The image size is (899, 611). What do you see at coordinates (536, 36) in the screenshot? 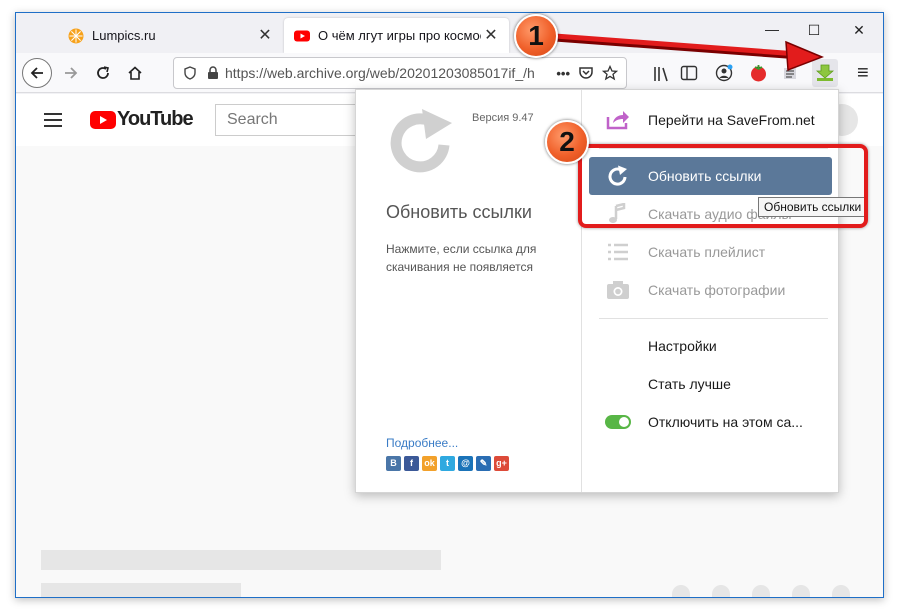
I see `step-badge-1: 1` at bounding box center [536, 36].